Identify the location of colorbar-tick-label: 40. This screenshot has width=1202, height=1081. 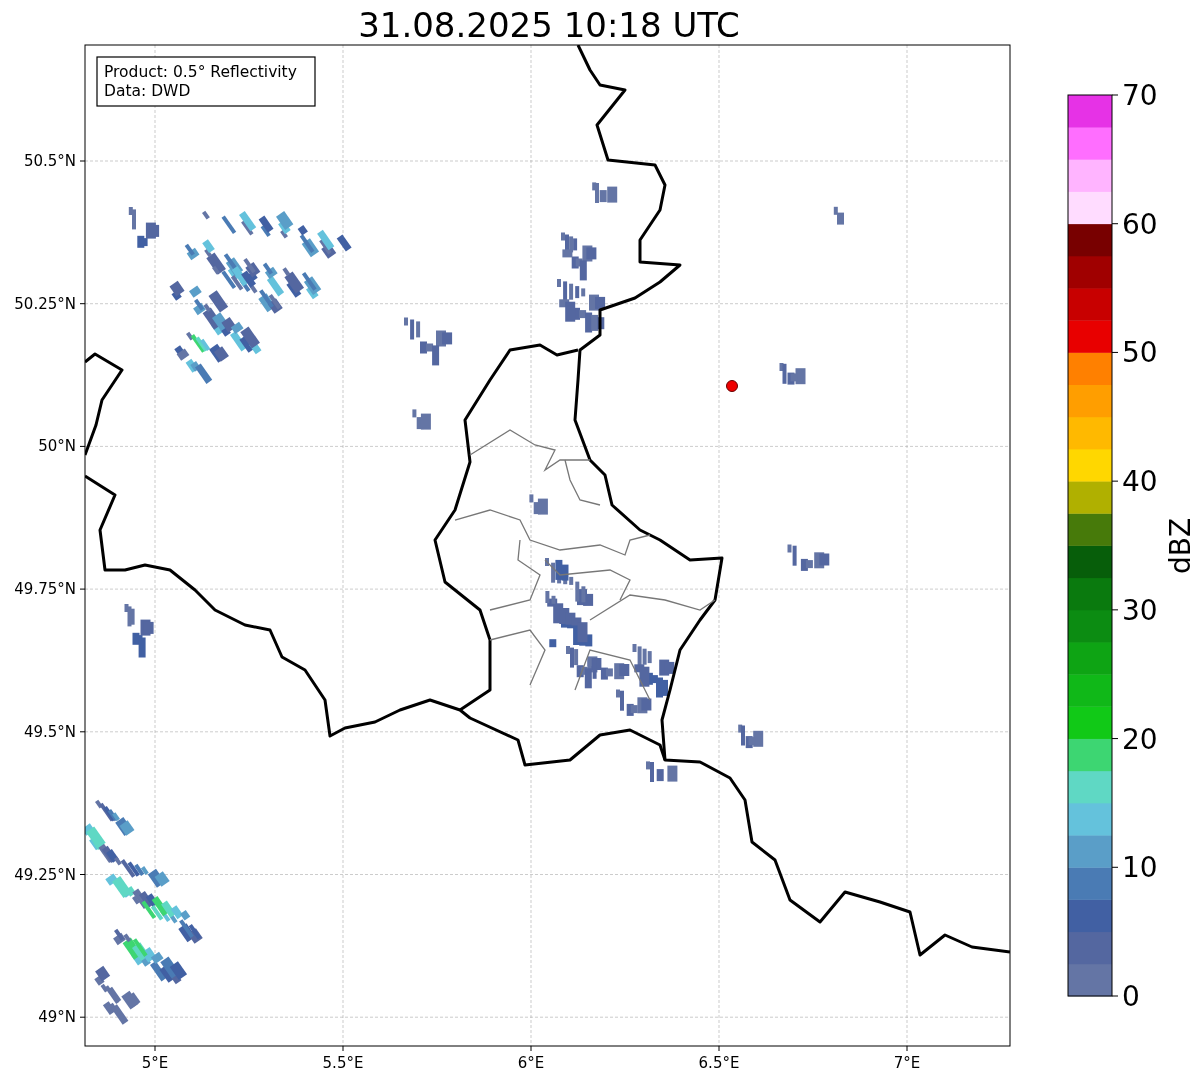
(1140, 482).